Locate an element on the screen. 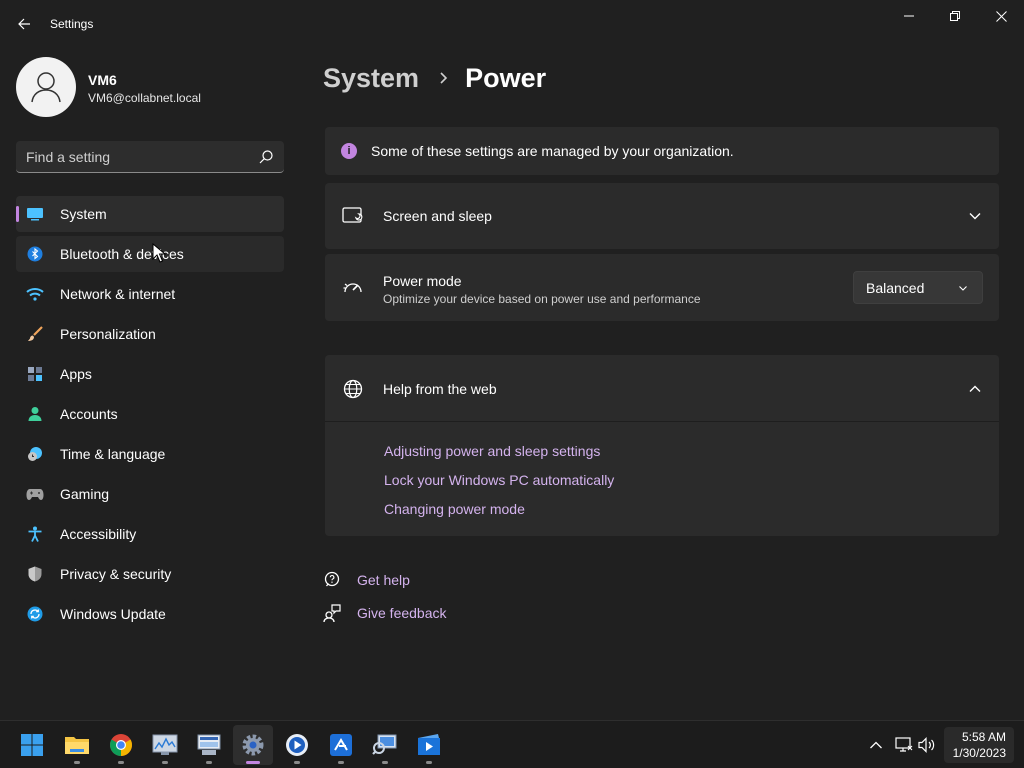  file-explorer-icon is located at coordinates (77, 745).